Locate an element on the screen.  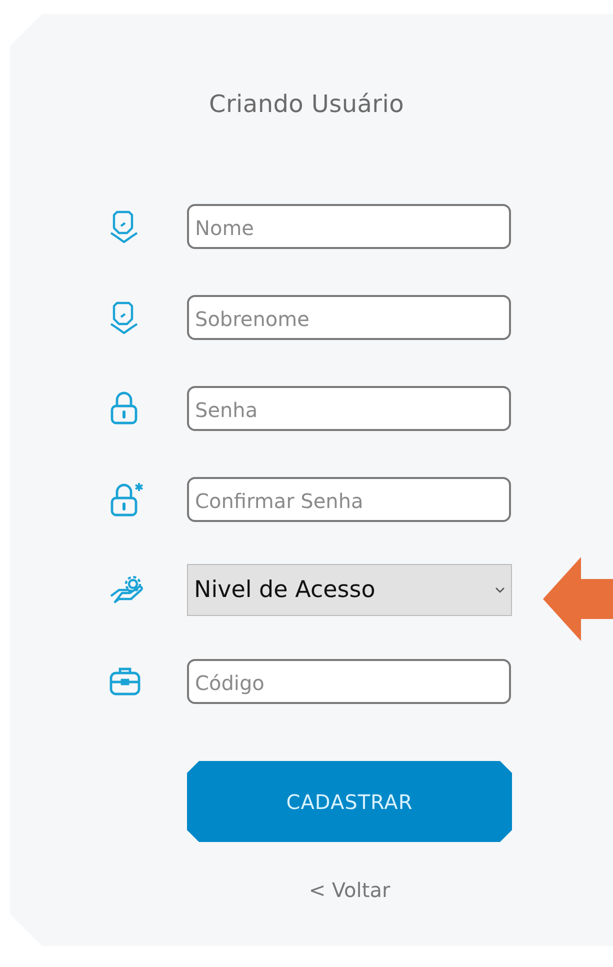
access-level-dropdown: Nivel de Acesso is located at coordinates (349, 590).